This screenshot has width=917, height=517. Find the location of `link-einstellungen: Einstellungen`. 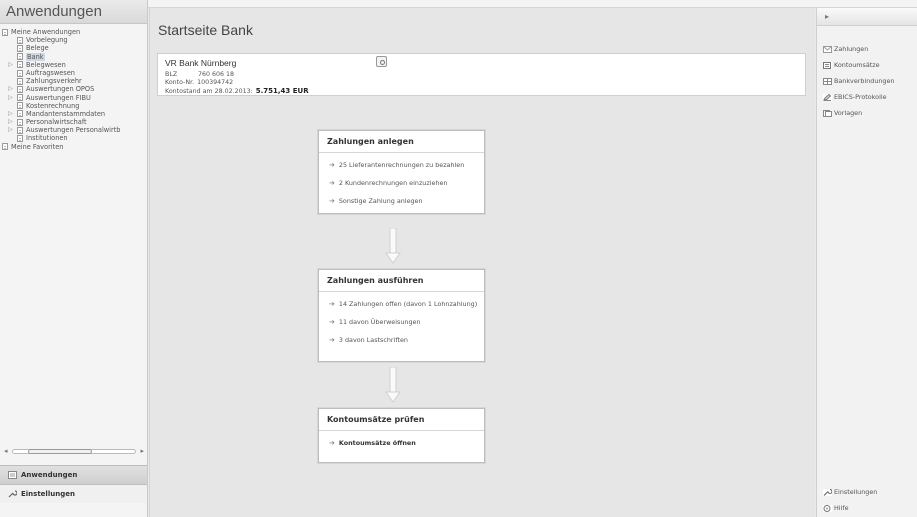

link-einstellungen: Einstellungen is located at coordinates (850, 492).